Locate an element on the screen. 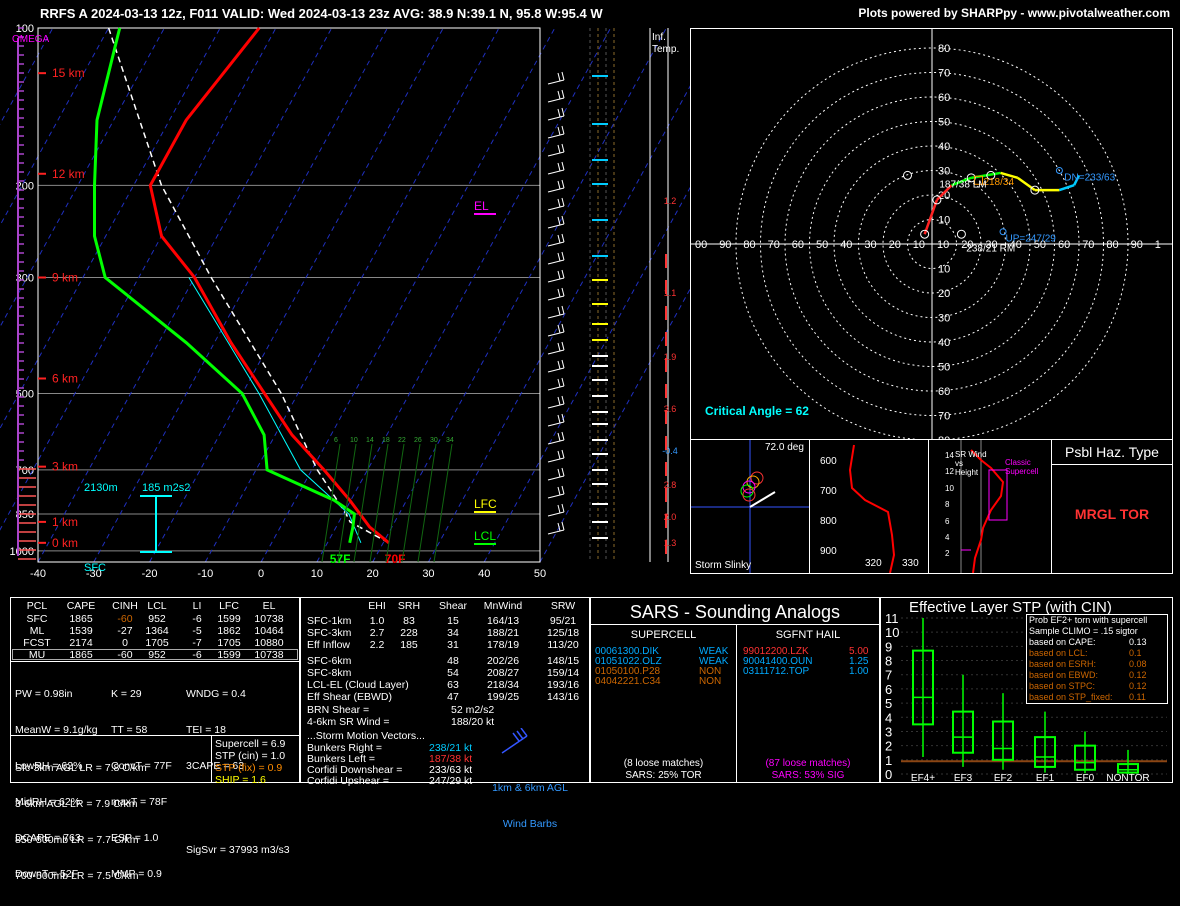  temperature-tick-label: -40 is located at coordinates (38, 574).